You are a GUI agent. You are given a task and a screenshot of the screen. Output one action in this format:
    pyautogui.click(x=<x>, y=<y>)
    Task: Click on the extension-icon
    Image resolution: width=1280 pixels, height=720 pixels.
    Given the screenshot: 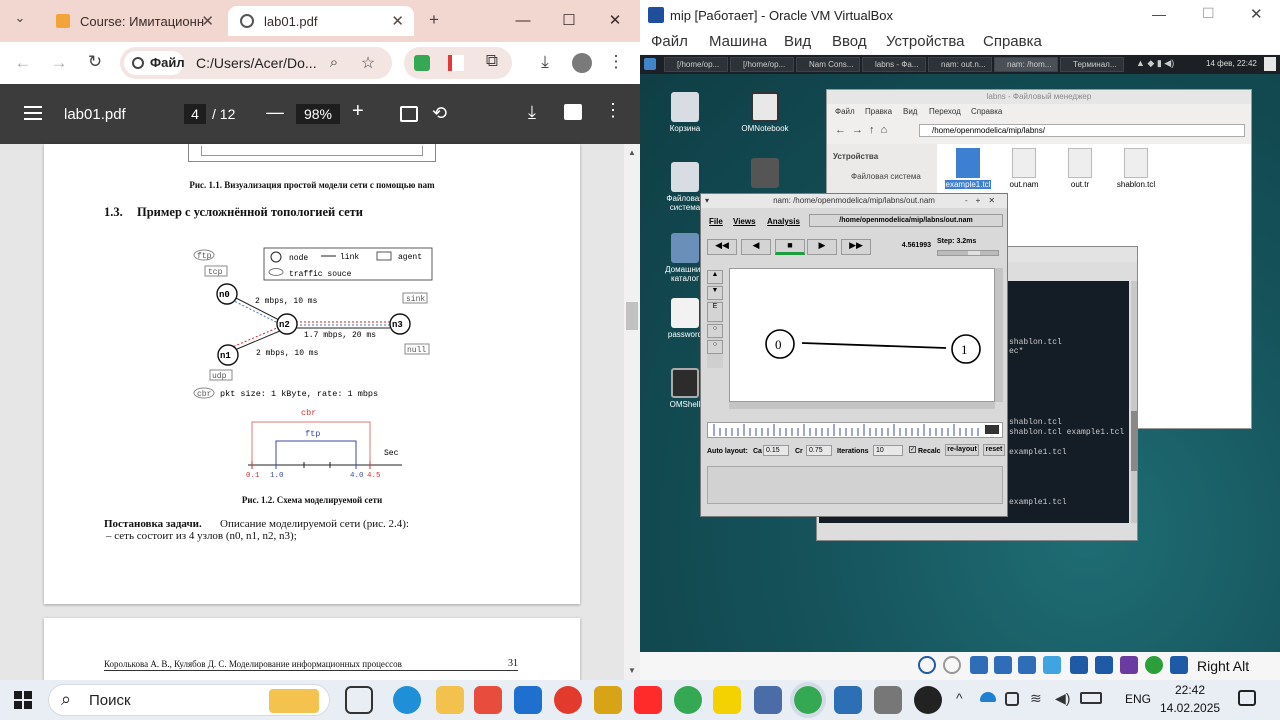 What is the action you would take?
    pyautogui.click(x=422, y=63)
    